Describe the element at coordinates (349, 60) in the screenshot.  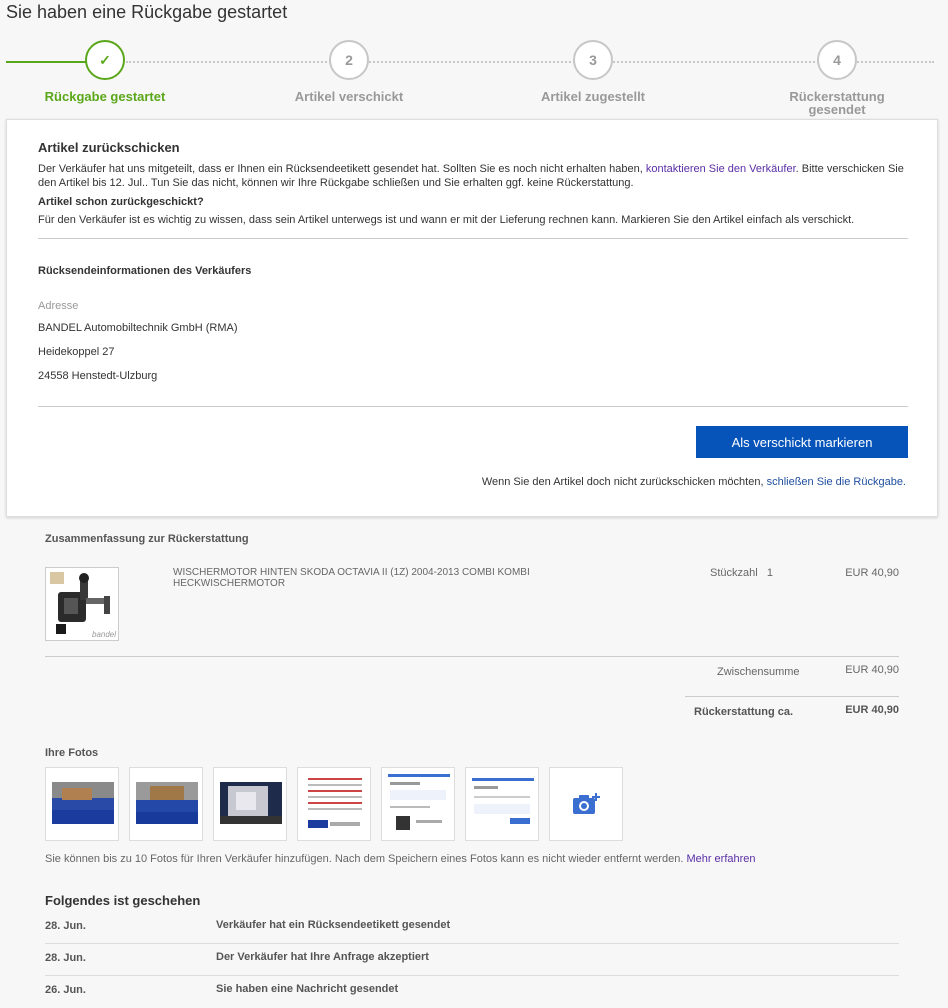
I see `step-2-circle: 2` at that location.